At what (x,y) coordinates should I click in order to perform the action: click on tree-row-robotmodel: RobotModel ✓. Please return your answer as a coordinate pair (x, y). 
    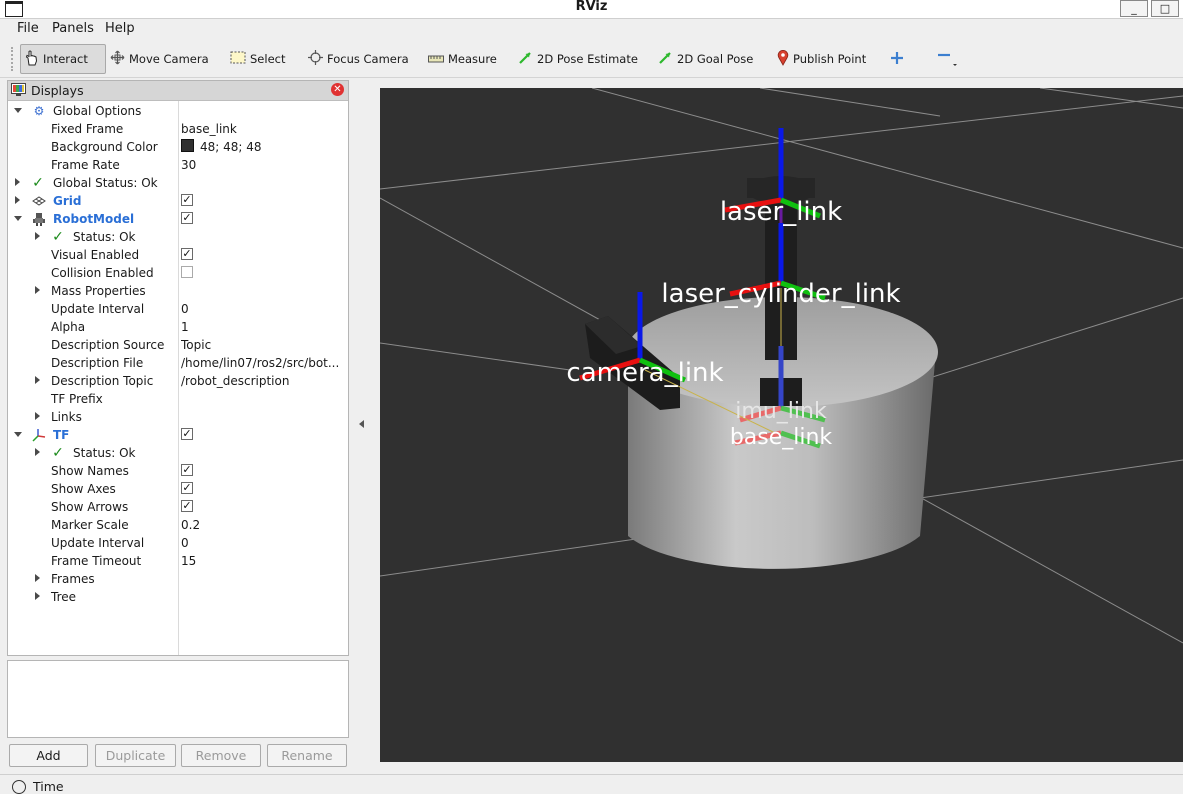
    Looking at the image, I should click on (178, 219).